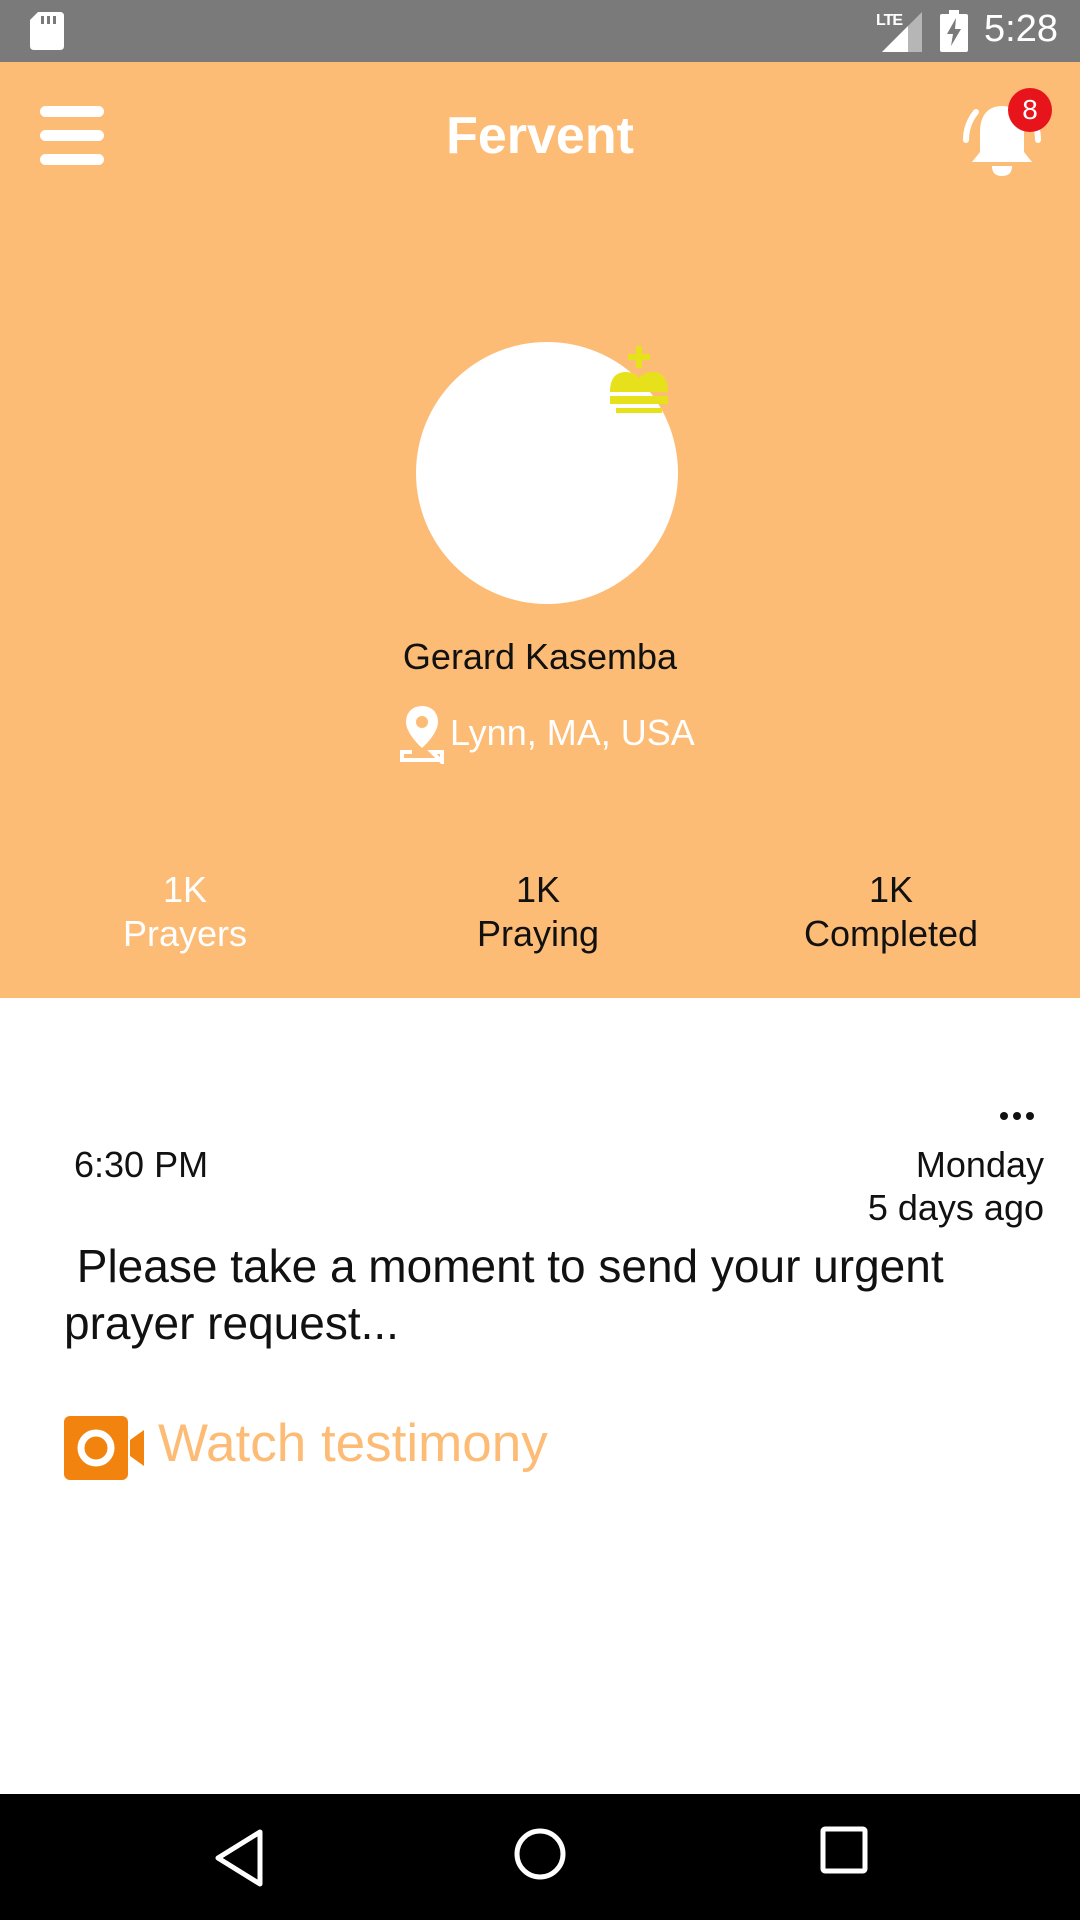  Describe the element at coordinates (844, 1850) in the screenshot. I see `recents-icon` at that location.